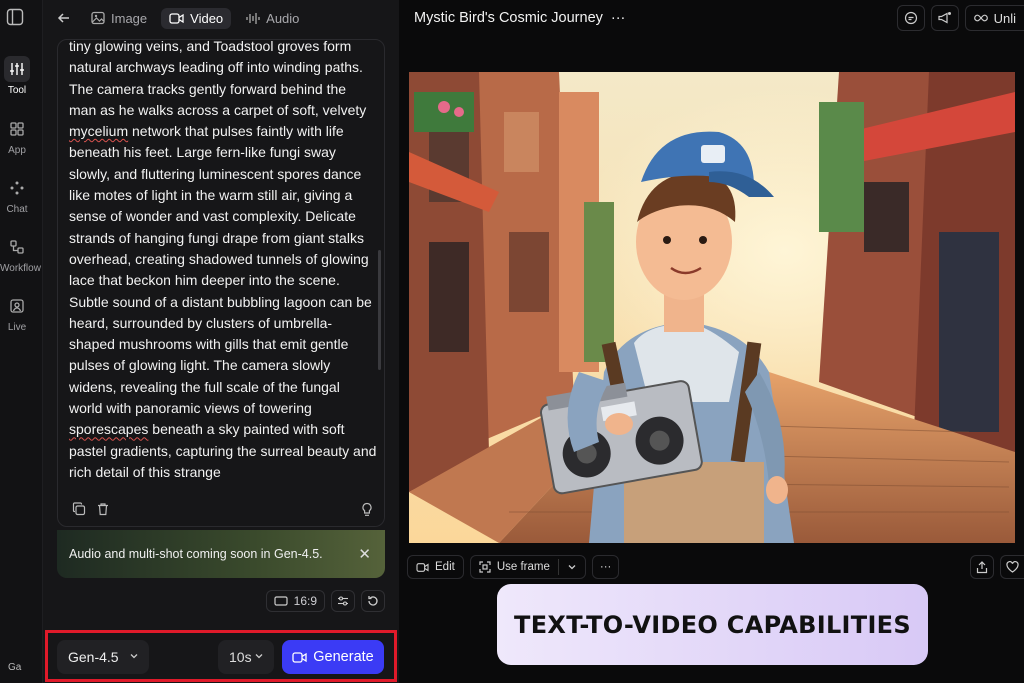 The height and width of the screenshot is (683, 1024). Describe the element at coordinates (17, 19) in the screenshot. I see `sidebar-toggle-icon` at that location.